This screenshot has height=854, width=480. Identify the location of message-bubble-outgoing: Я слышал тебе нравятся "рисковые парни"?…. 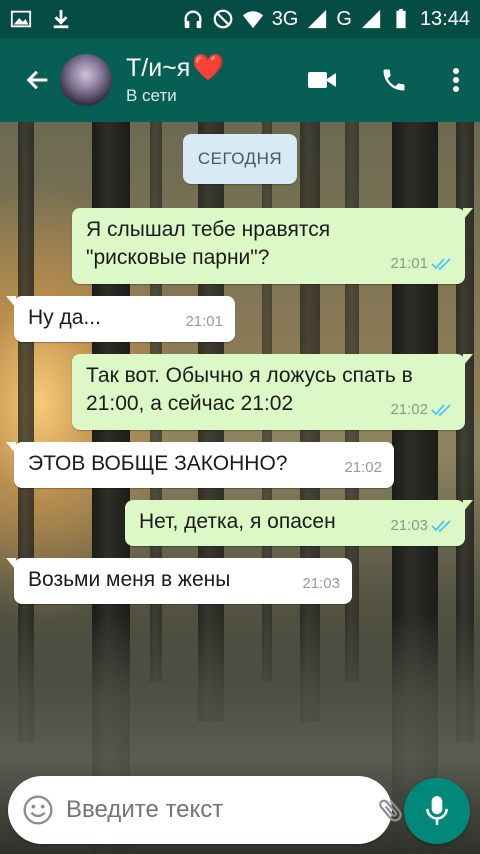
(272, 246).